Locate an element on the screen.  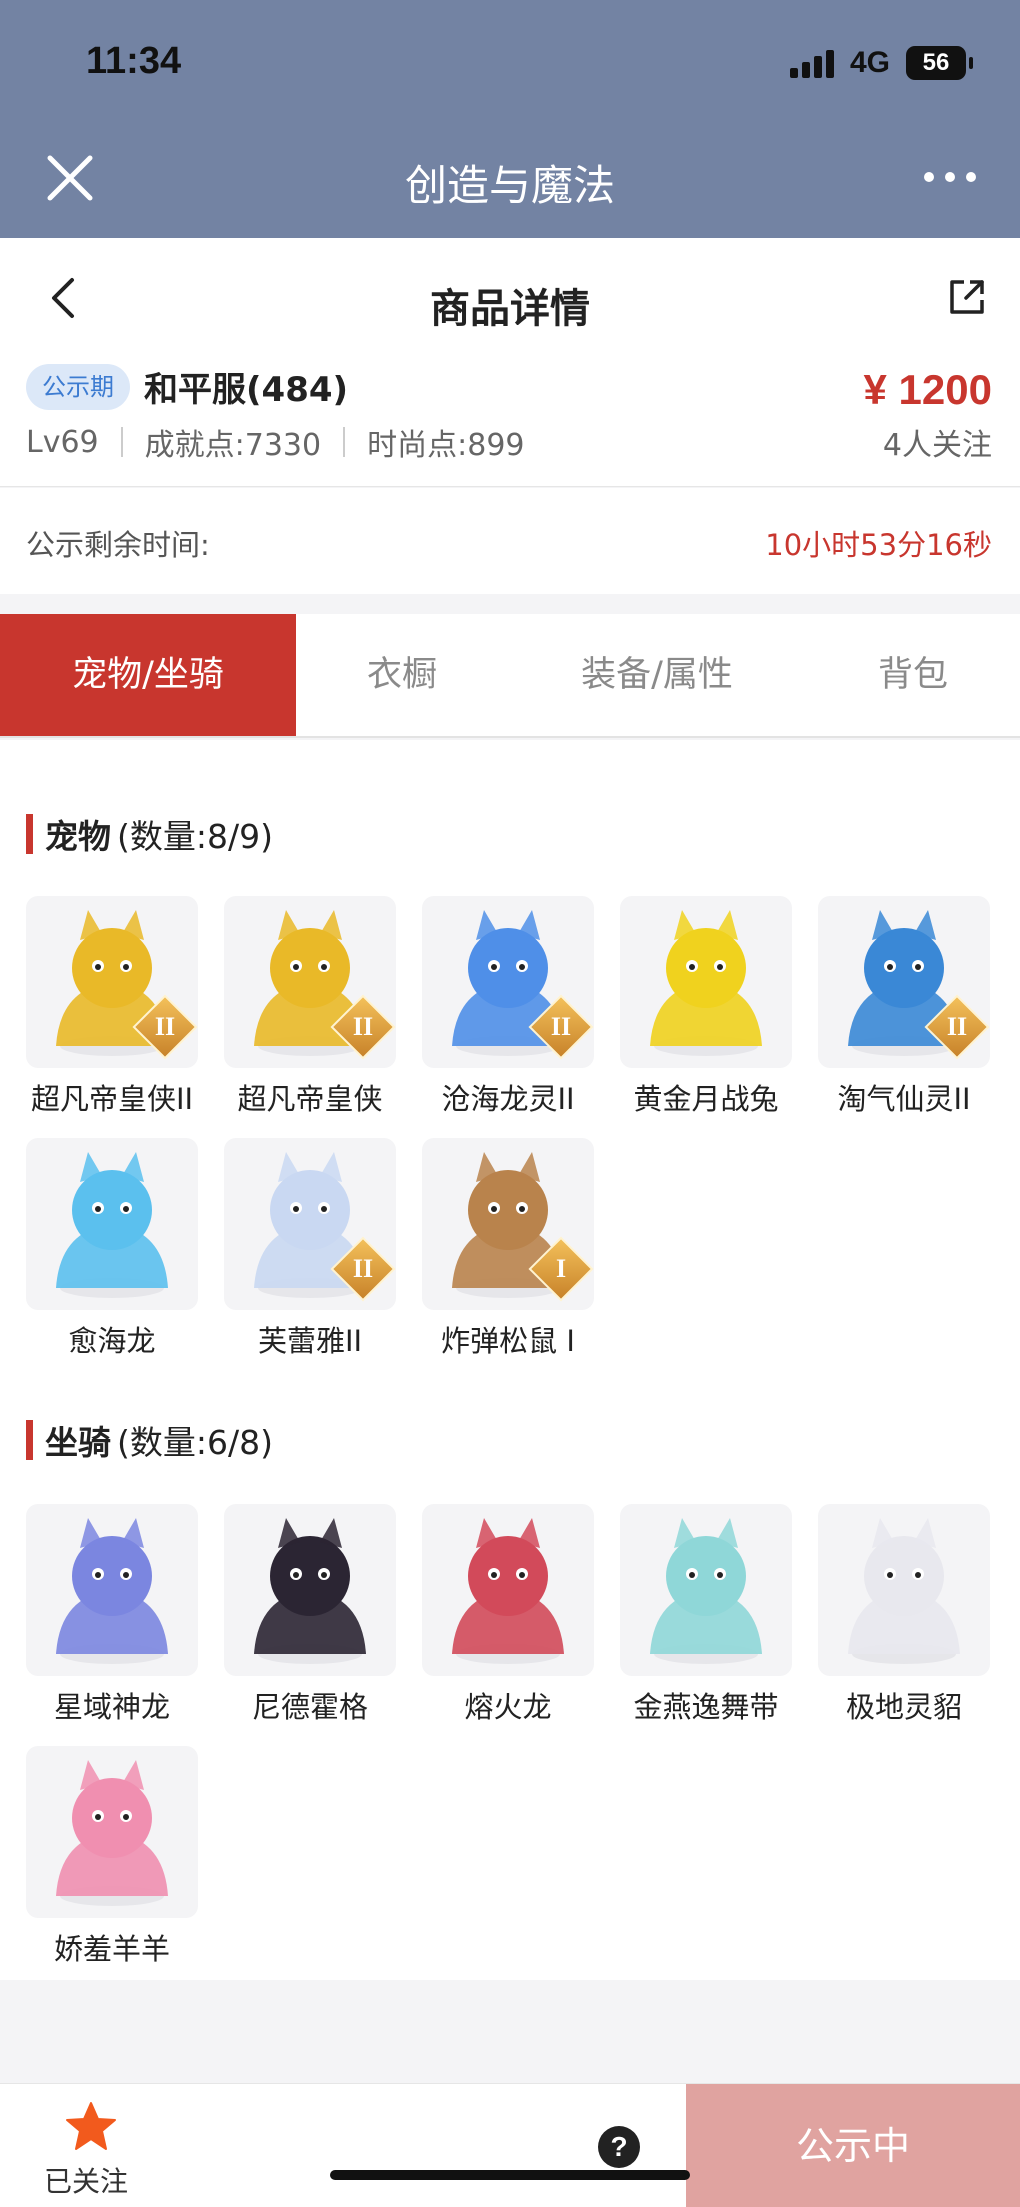
blue-dragon-spirit-icon: II is located at coordinates (508, 982).